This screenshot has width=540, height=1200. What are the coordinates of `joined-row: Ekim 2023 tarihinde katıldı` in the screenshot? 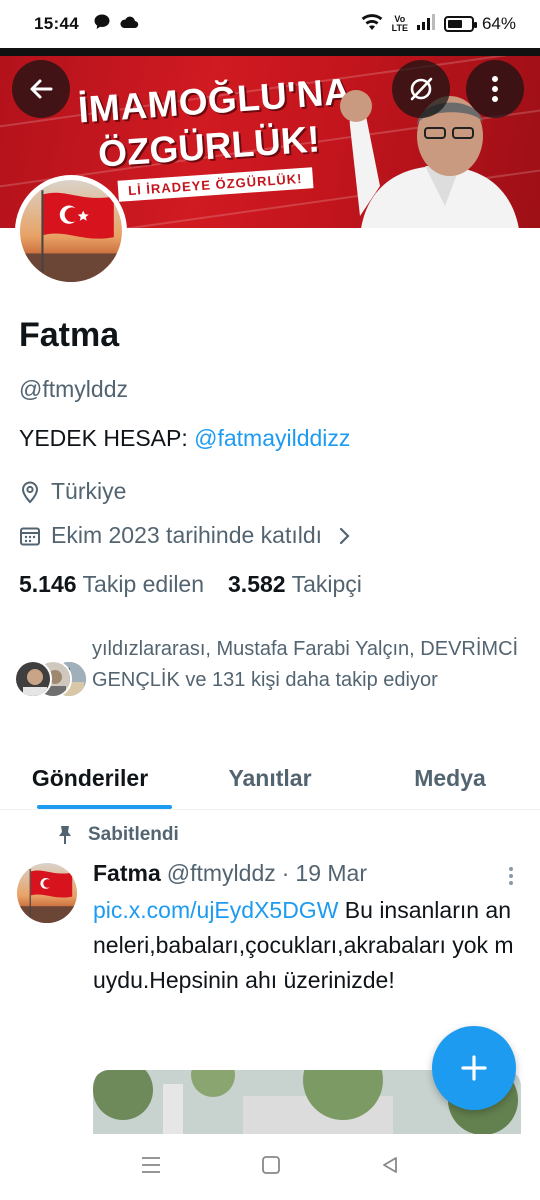 It's located at (185, 535).